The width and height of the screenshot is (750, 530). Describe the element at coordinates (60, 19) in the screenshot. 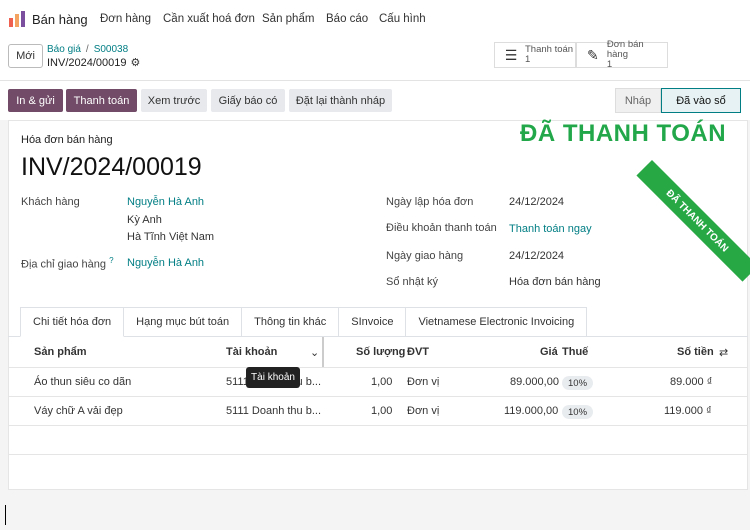

I see `app-name: Bán hàng` at that location.